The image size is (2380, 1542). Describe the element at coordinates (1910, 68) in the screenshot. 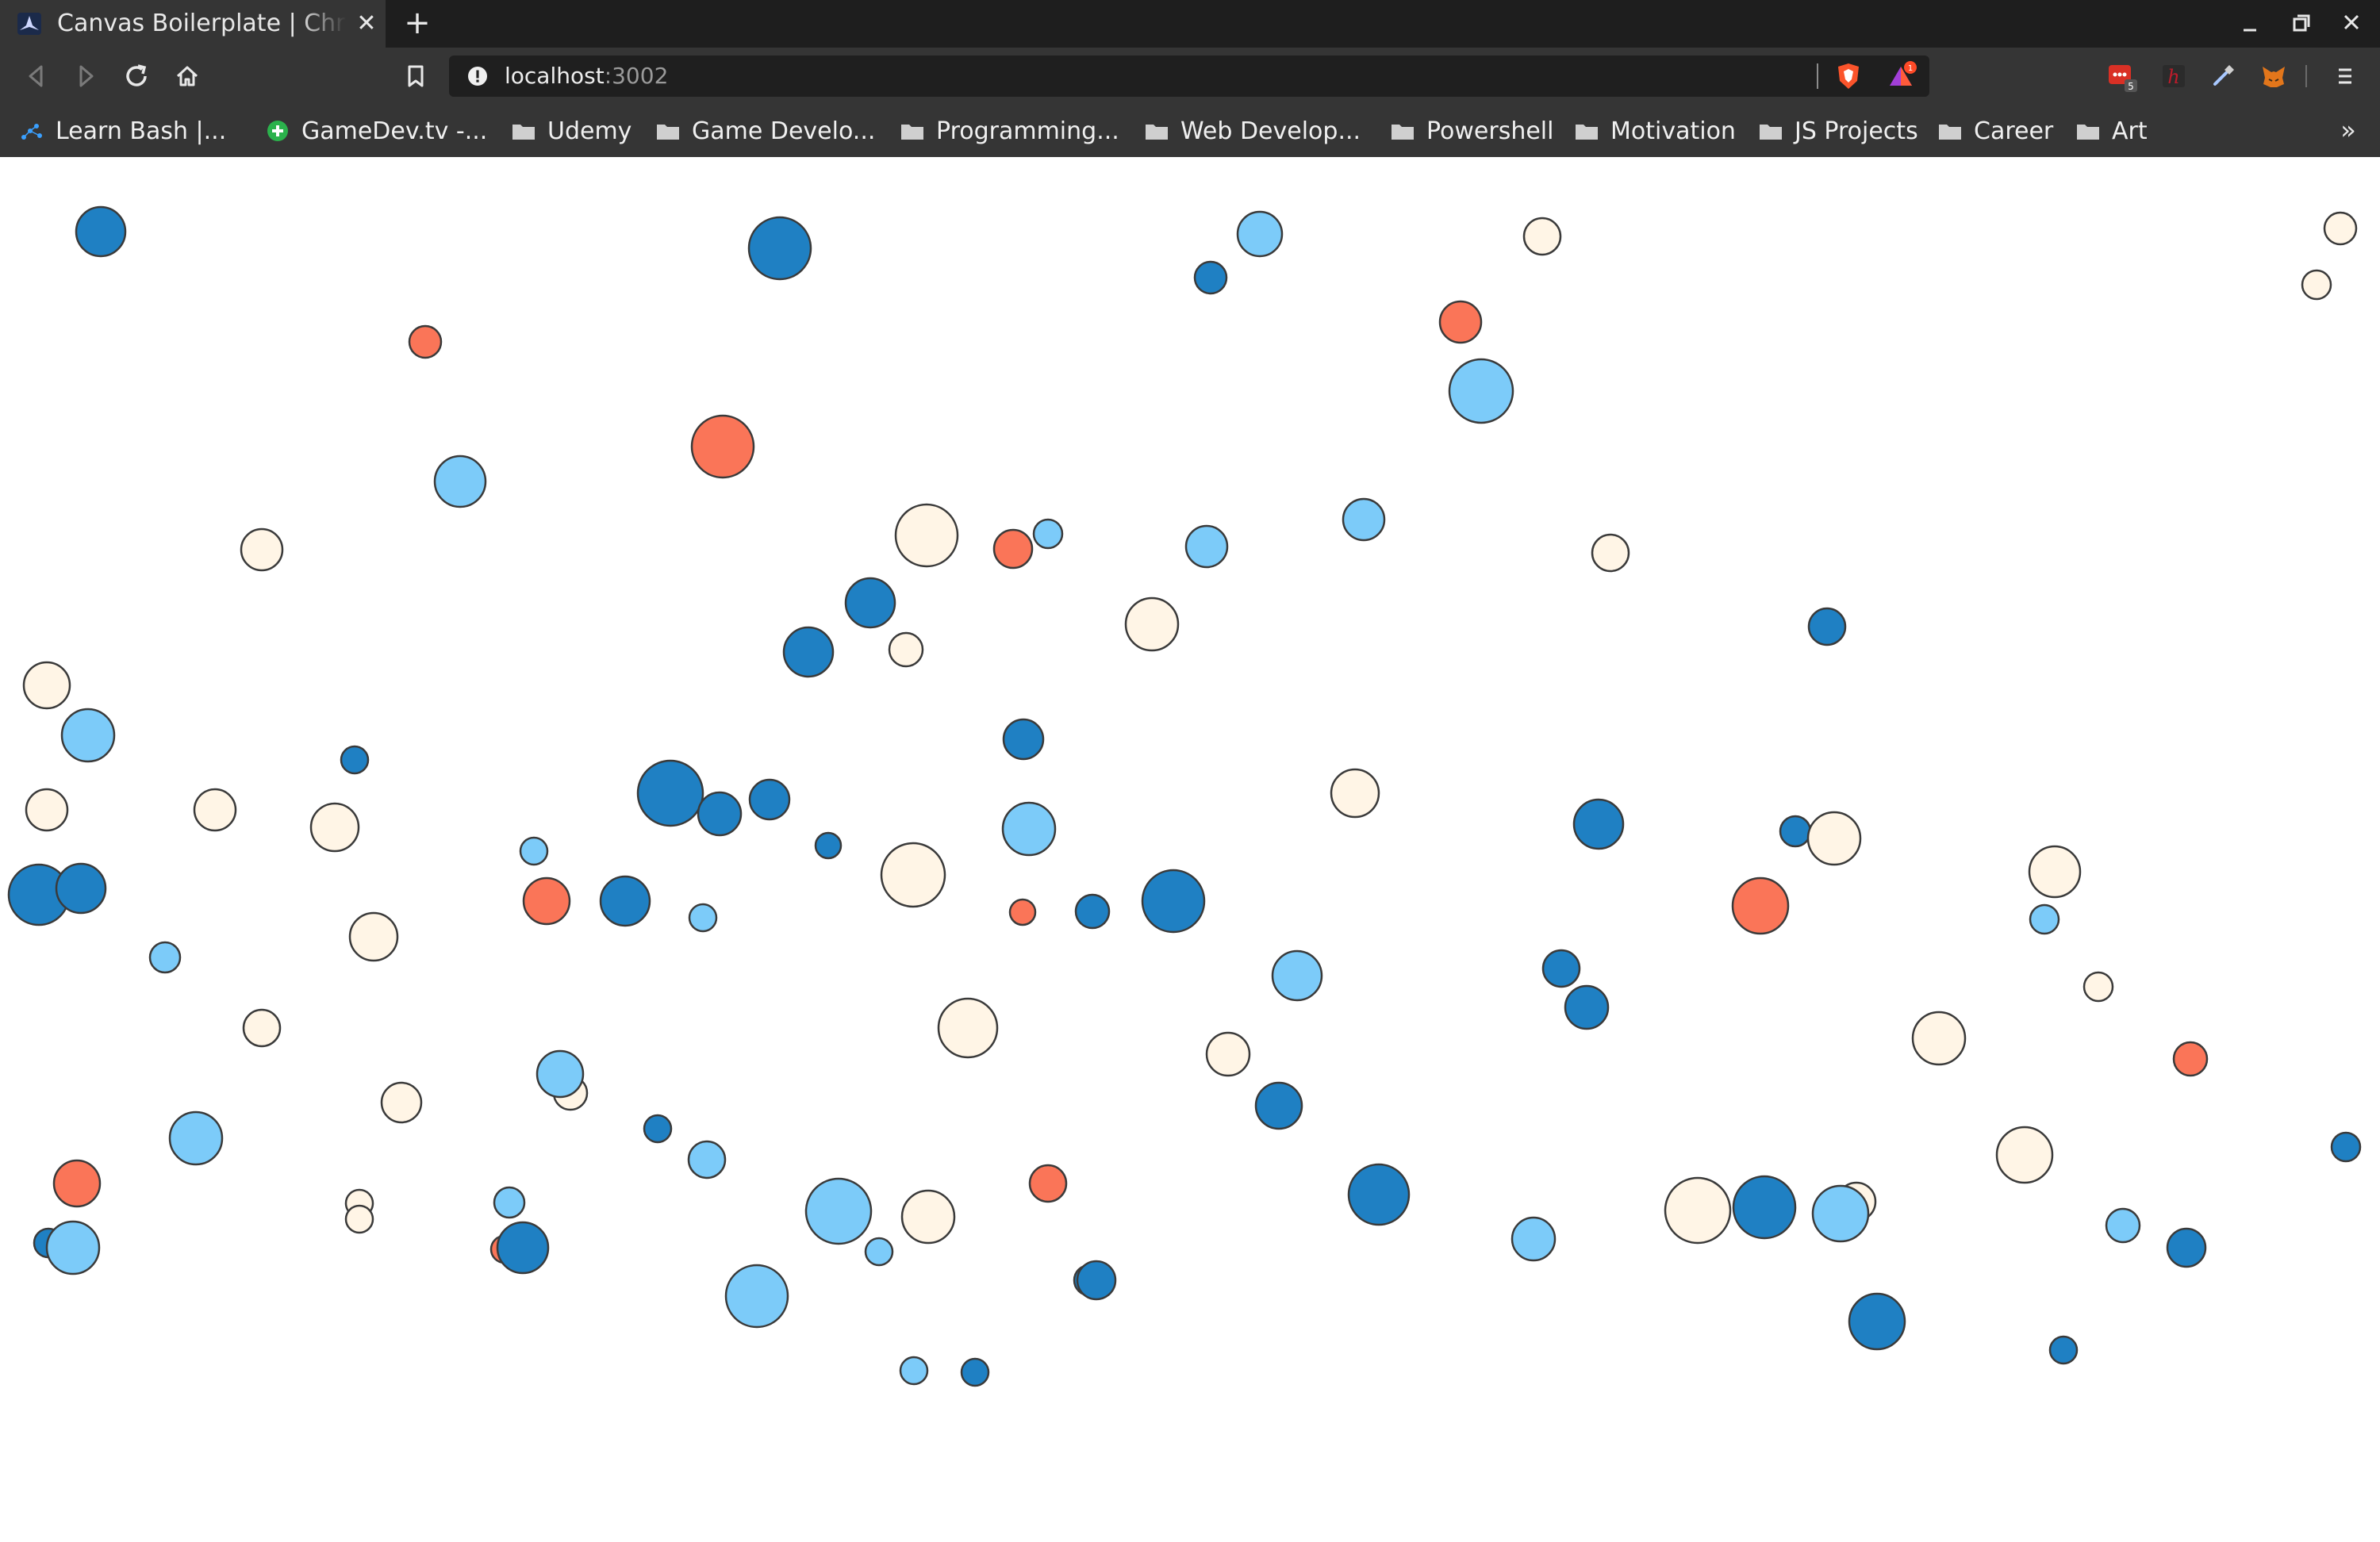

I see `svg-text: 1` at that location.